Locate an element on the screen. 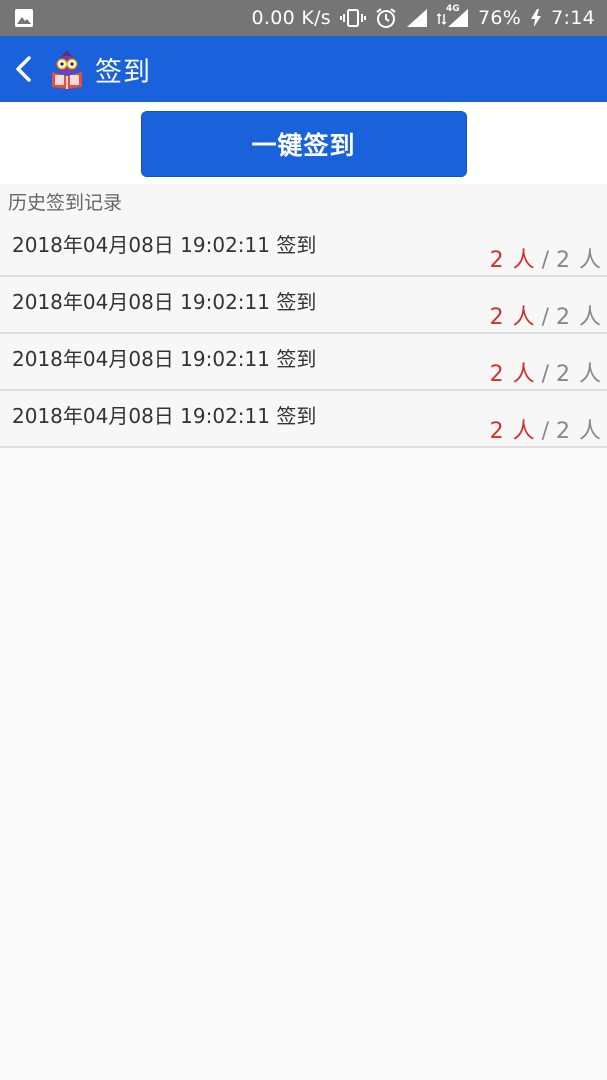  back-button is located at coordinates (23, 69).